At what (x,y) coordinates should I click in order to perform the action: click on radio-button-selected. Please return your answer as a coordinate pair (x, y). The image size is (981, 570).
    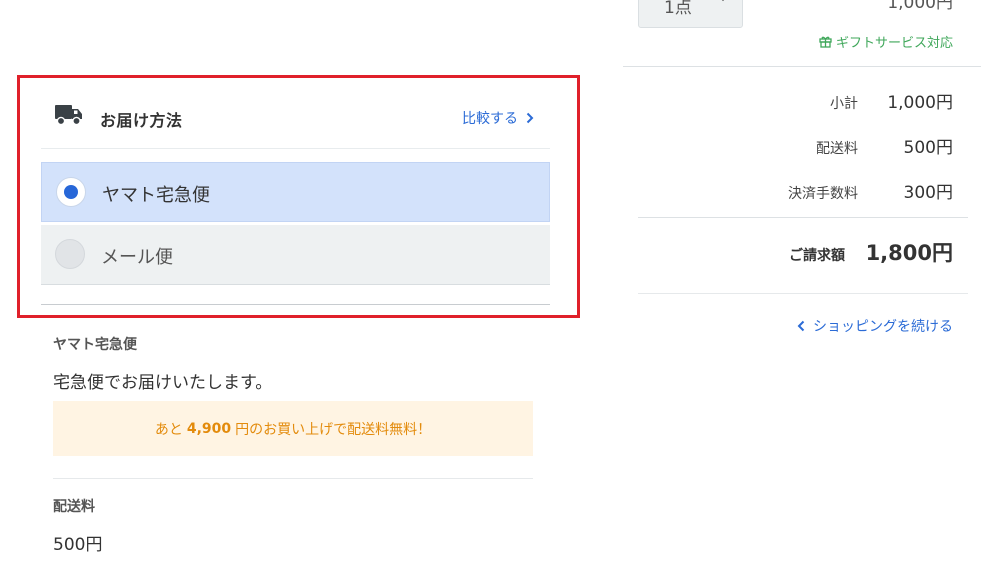
    Looking at the image, I should click on (71, 192).